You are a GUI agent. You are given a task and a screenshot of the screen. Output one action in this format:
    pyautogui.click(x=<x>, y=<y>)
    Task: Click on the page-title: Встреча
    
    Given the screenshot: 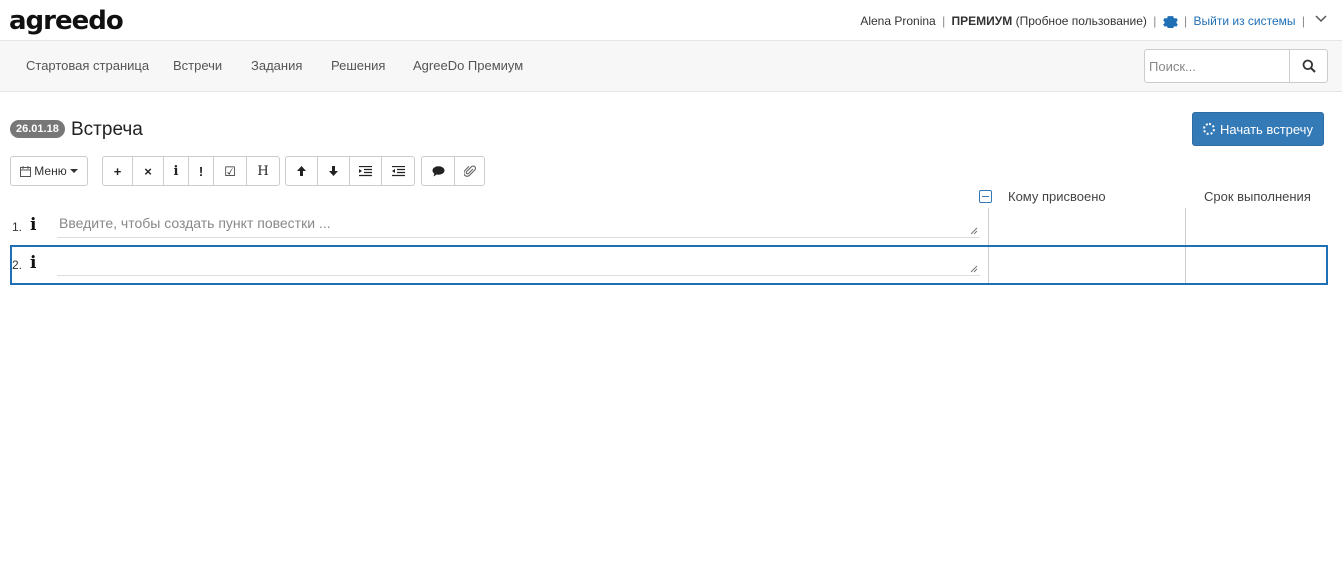 What is the action you would take?
    pyautogui.click(x=107, y=130)
    